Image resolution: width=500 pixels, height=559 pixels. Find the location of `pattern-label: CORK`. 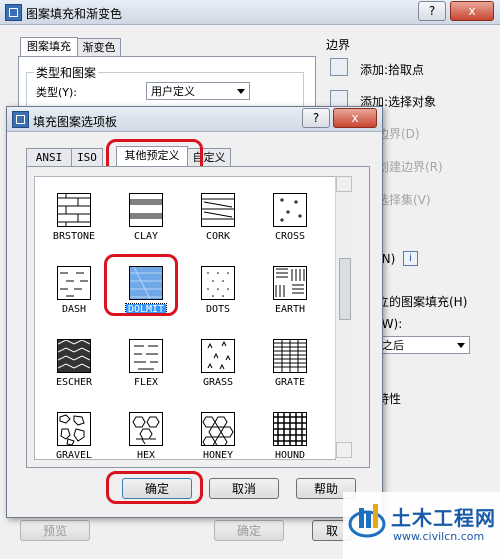

pattern-label: CORK is located at coordinates (218, 236).